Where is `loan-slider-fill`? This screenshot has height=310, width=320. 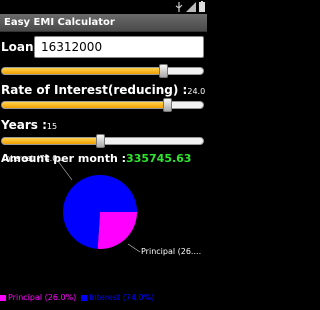
loan-slider-fill is located at coordinates (82, 71).